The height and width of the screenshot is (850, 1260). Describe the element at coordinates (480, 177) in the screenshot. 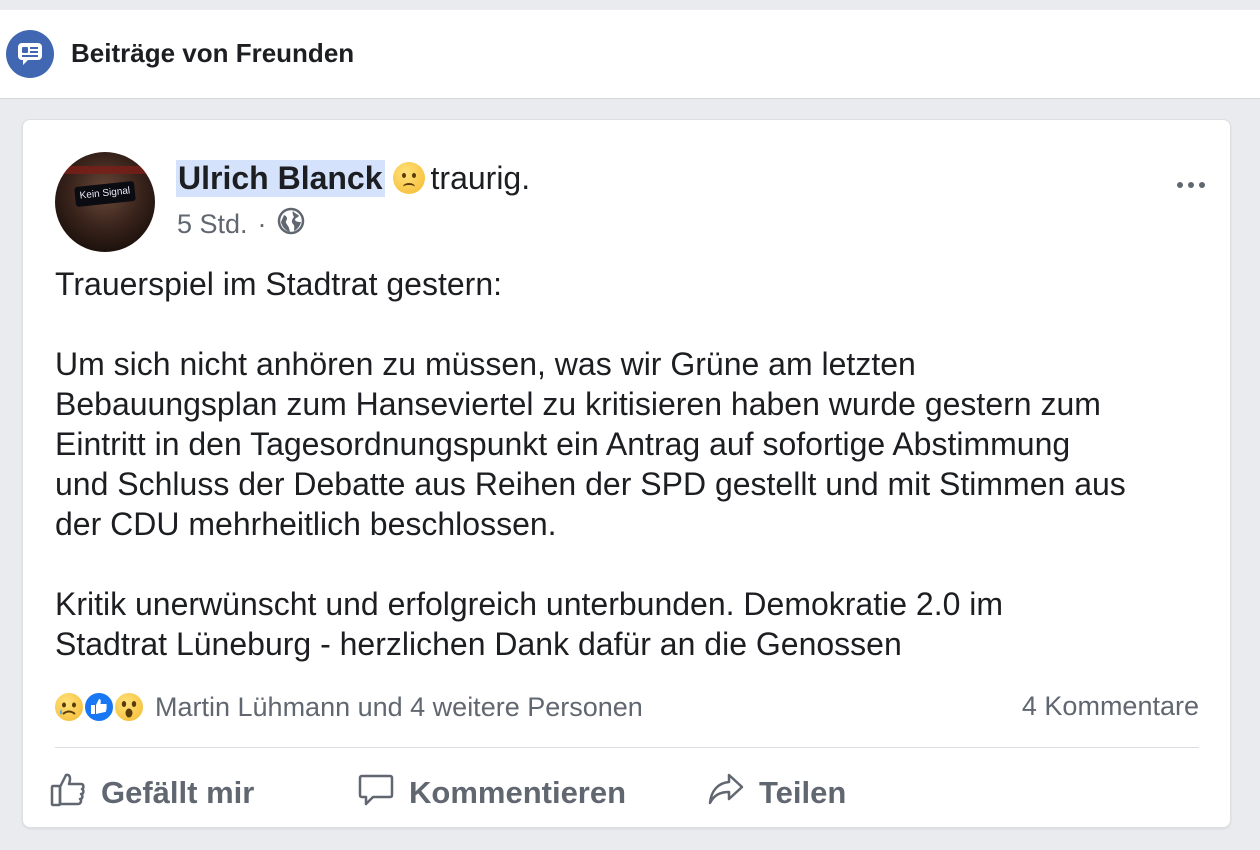

I see `feeling-text: traurig.` at that location.